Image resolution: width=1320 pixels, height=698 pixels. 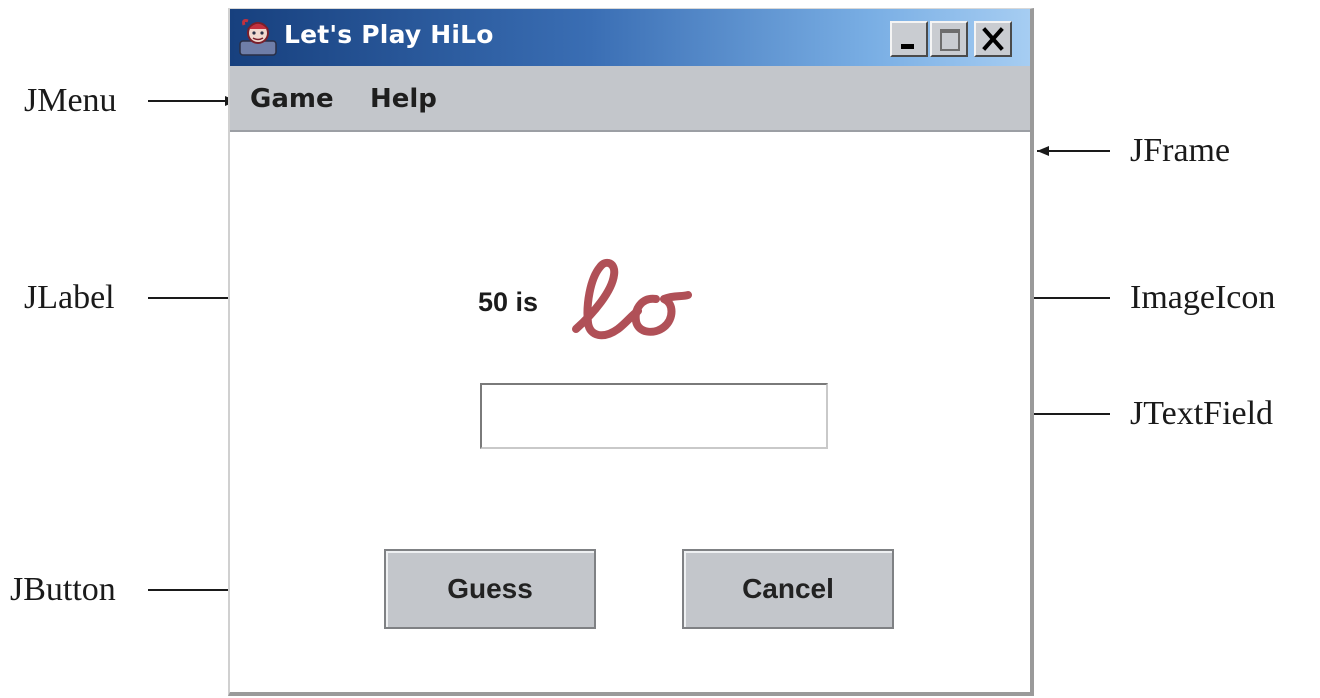 I want to click on menu-bar: Game Help, so click(x=630, y=99).